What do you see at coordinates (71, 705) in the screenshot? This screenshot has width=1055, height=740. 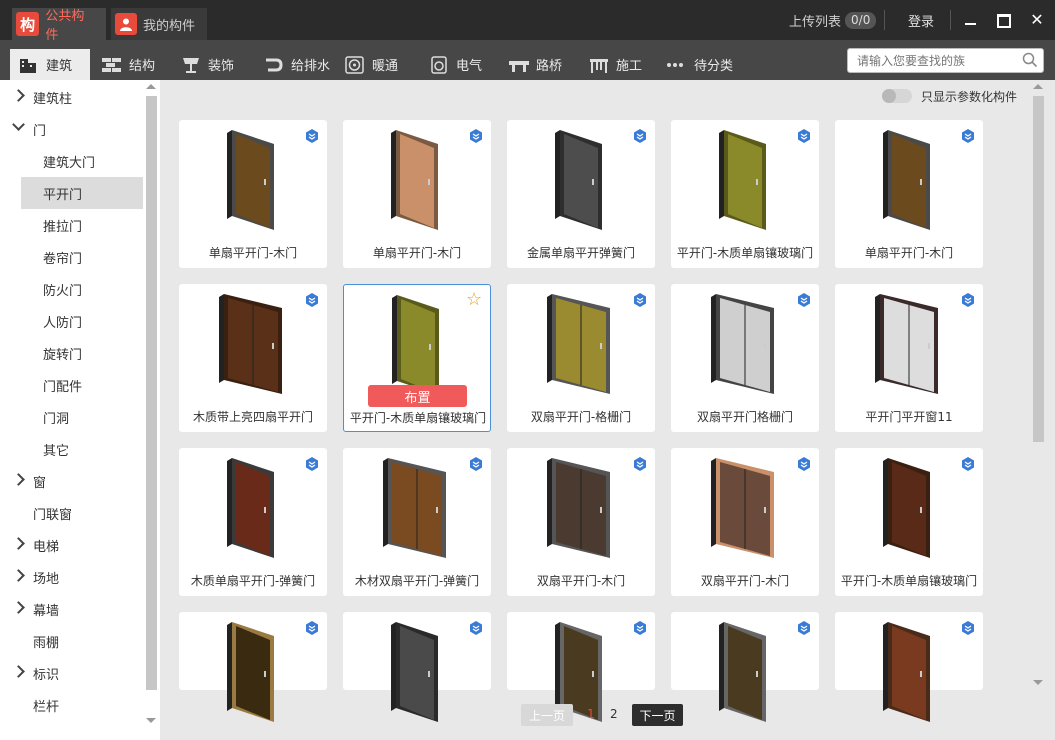 I see `sidebar-item: 栏杆` at bounding box center [71, 705].